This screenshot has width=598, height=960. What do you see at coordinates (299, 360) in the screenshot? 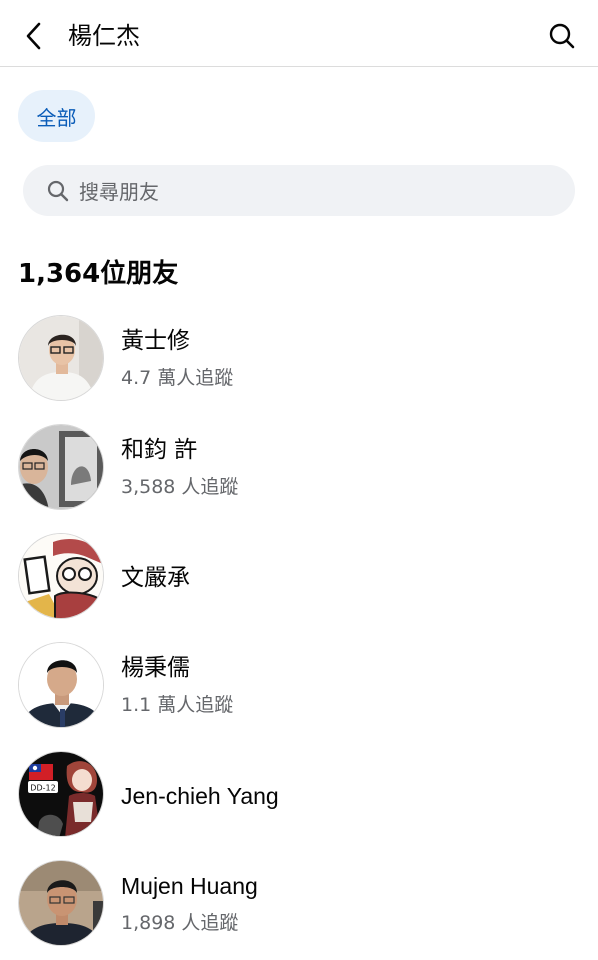
I see `friend-row: 黃士修 4.7 萬人追蹤` at bounding box center [299, 360].